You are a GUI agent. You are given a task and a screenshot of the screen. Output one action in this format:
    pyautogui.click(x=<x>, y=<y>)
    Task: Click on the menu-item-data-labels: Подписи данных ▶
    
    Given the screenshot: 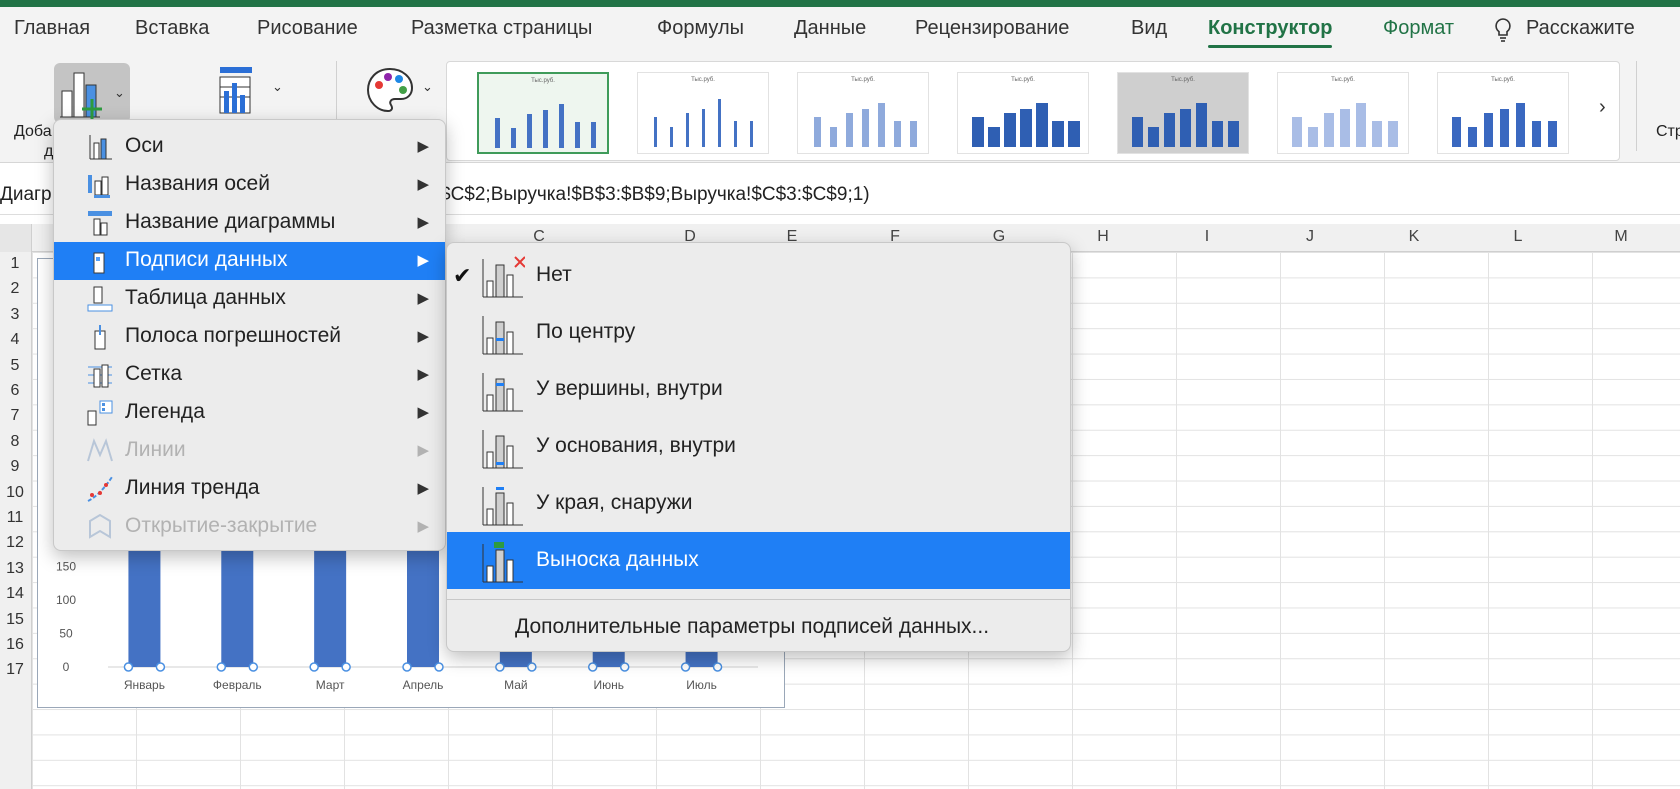 What is the action you would take?
    pyautogui.click(x=249, y=261)
    